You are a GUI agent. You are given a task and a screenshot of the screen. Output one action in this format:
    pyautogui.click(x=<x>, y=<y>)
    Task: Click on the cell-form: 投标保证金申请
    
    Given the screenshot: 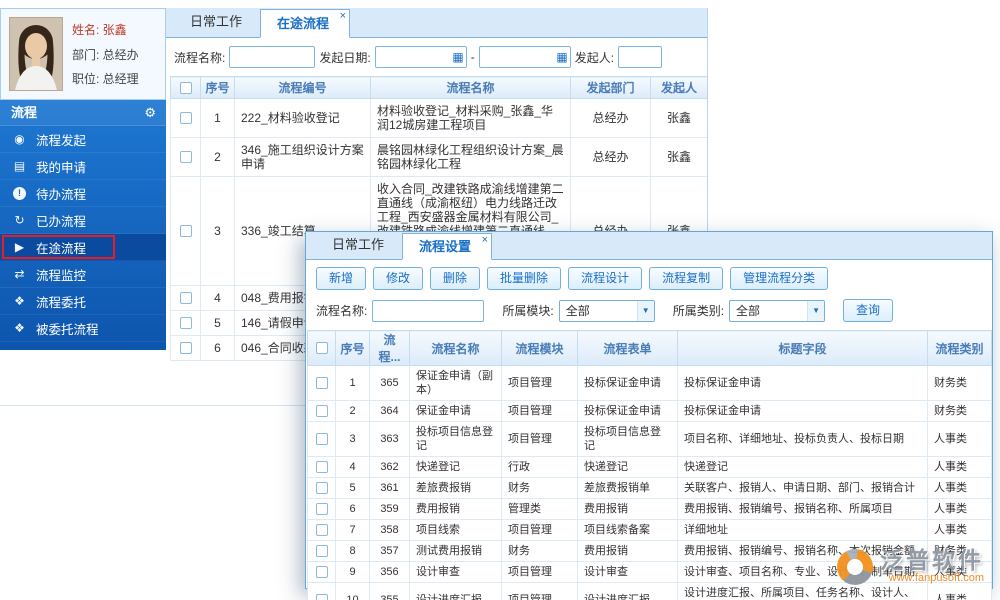 What is the action you would take?
    pyautogui.click(x=627, y=383)
    